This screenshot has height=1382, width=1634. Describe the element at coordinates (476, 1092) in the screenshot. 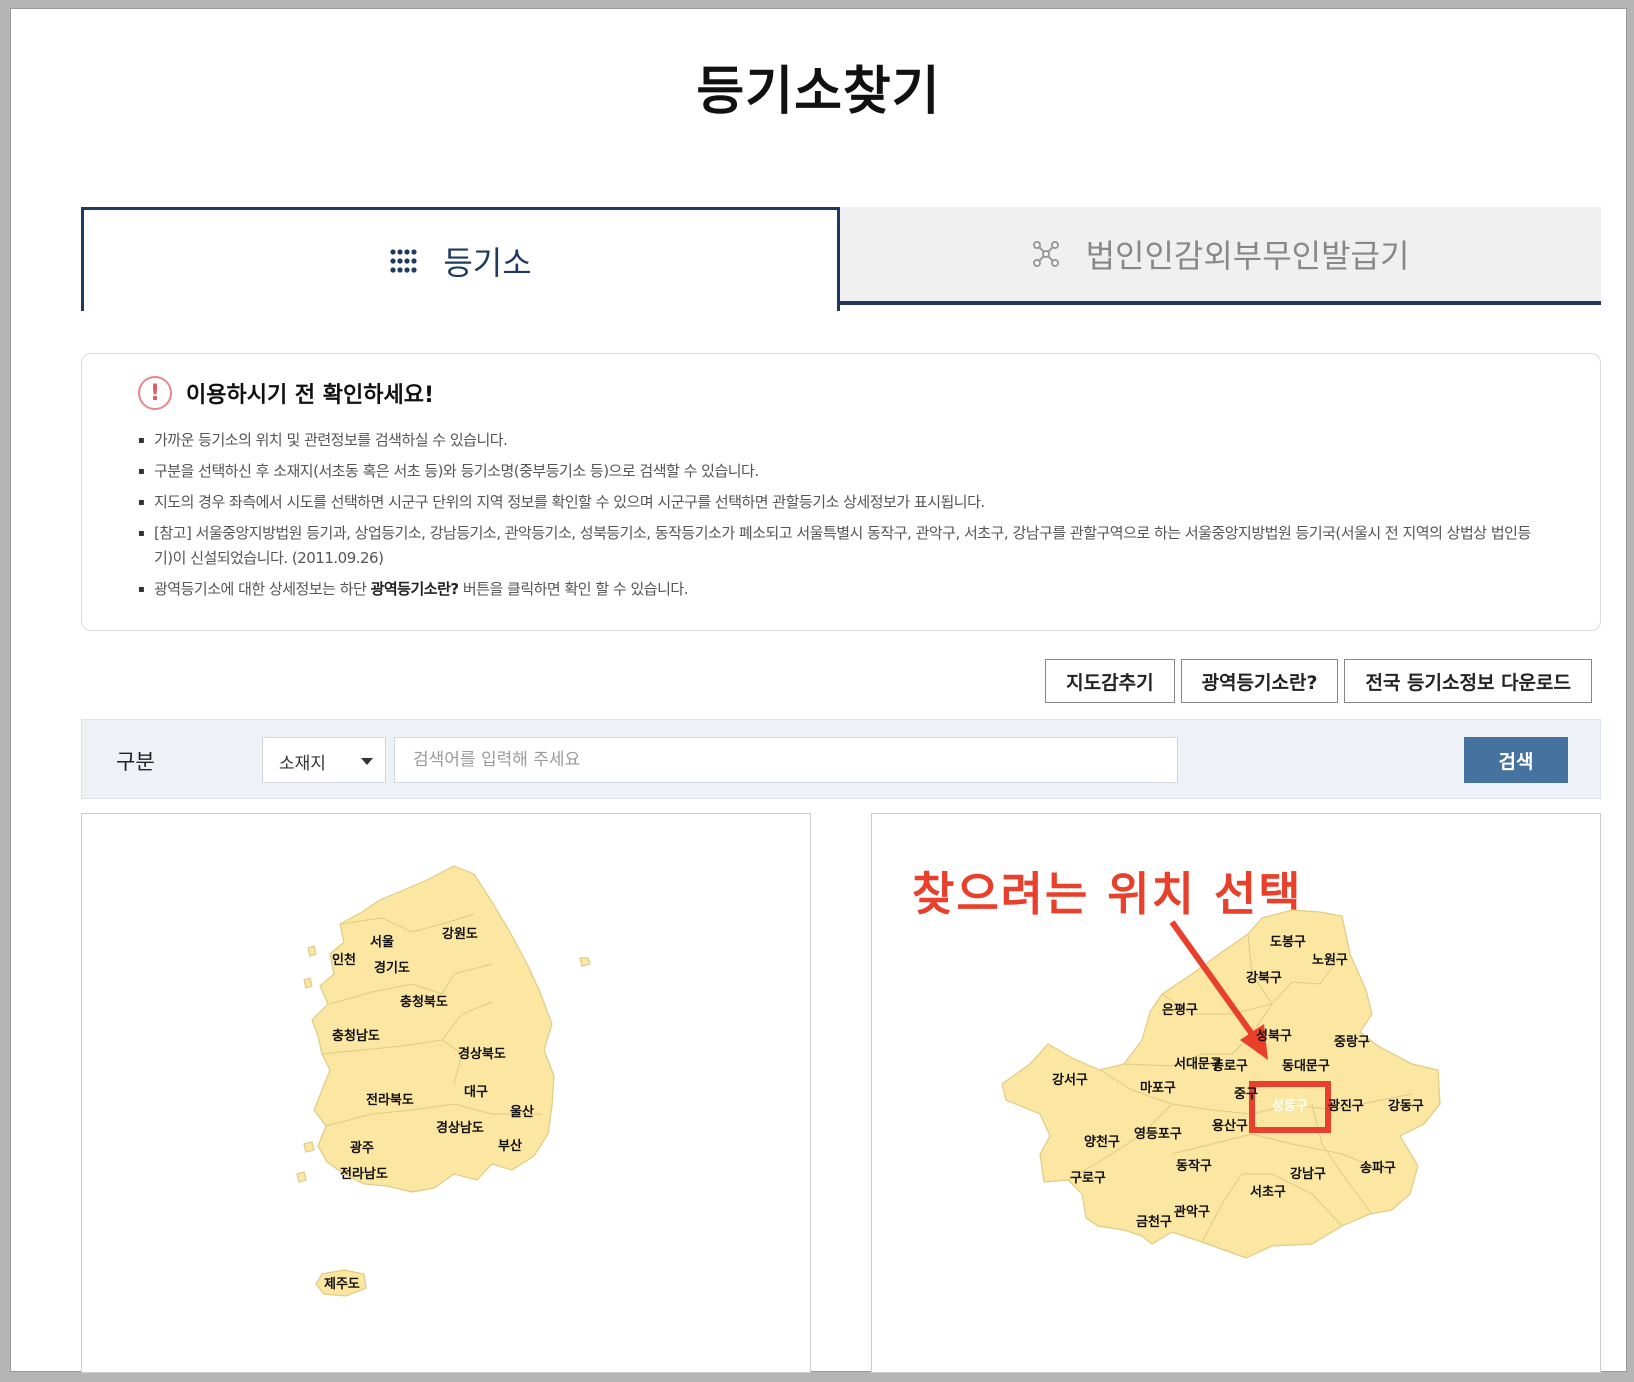

I see `region-label: 대구` at that location.